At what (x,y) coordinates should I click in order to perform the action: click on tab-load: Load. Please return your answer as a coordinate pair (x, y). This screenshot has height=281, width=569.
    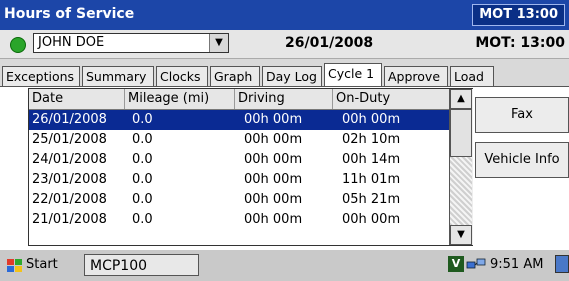
    Looking at the image, I should click on (472, 76).